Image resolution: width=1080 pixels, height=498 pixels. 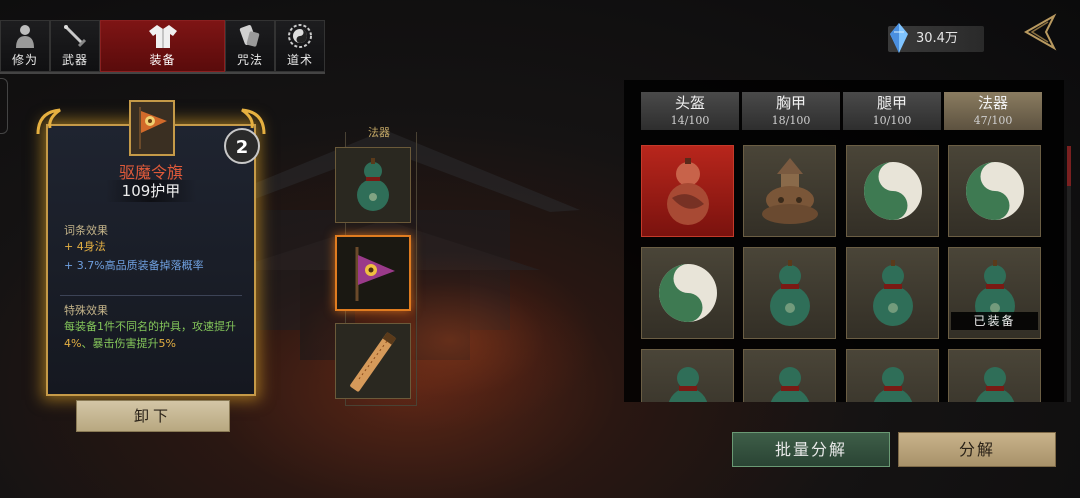 I want to click on special-value: 4%, so click(x=73, y=343).